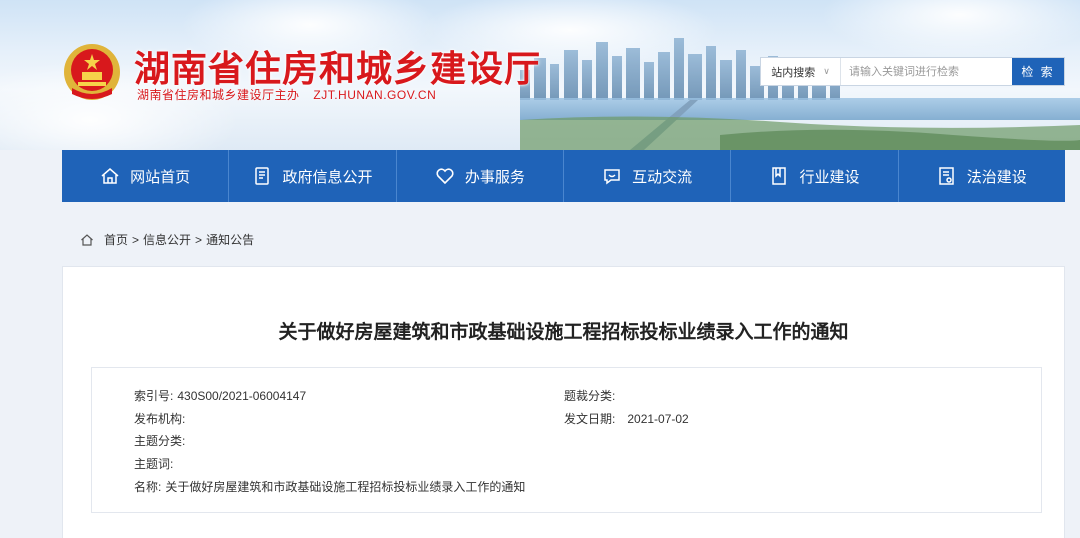  I want to click on nav-item-law: 法治建设, so click(982, 176).